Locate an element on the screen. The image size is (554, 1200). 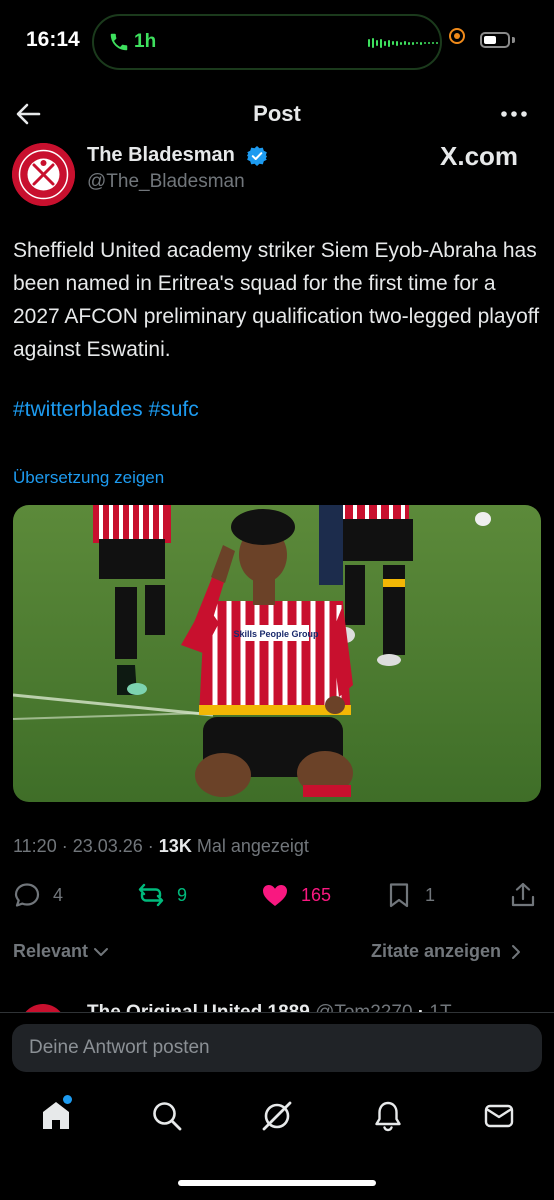
reply-count: 4 is located at coordinates (58, 894).